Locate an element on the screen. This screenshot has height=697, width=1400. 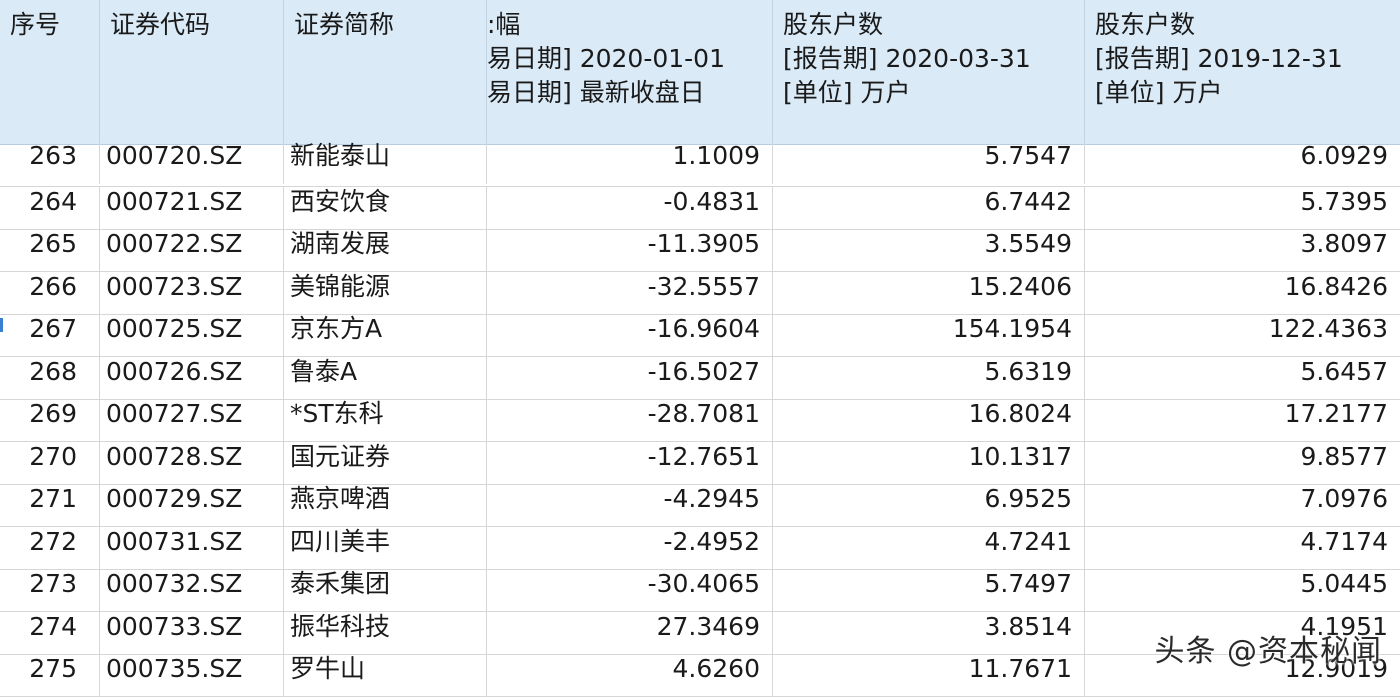
cell-code: 000725.SZ is located at coordinates (192, 335).